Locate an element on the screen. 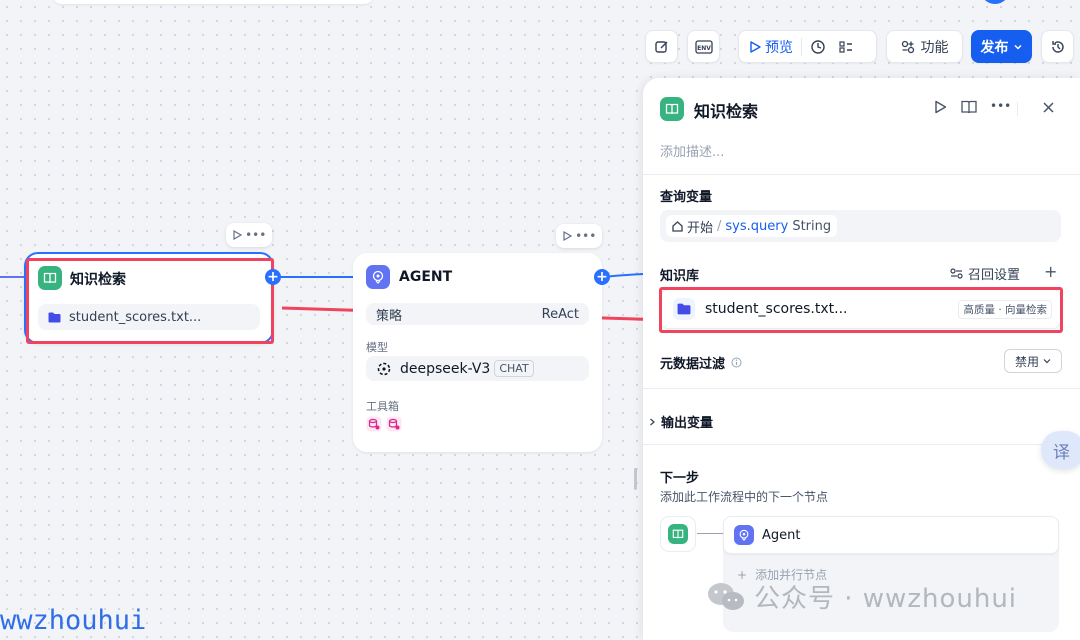 This screenshot has width=1080, height=640. history-button is located at coordinates (1057, 46).